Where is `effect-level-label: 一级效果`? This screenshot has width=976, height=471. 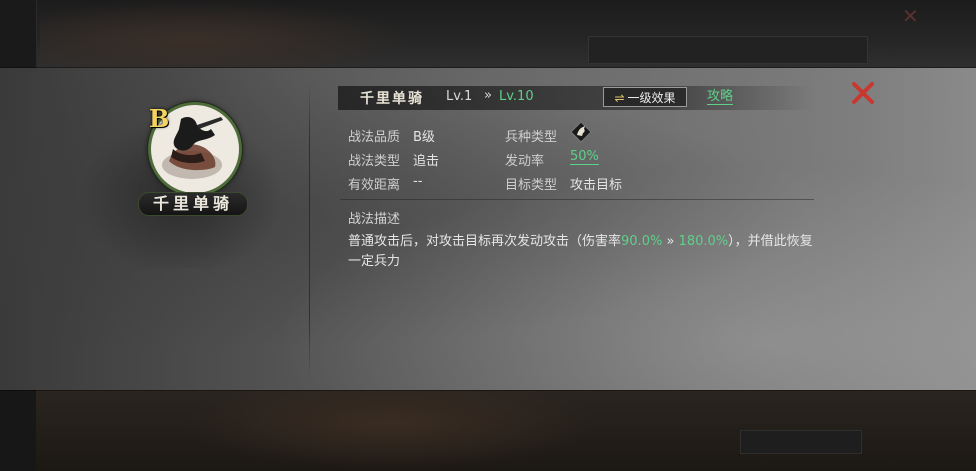
effect-level-label: 一级效果 is located at coordinates (651, 98).